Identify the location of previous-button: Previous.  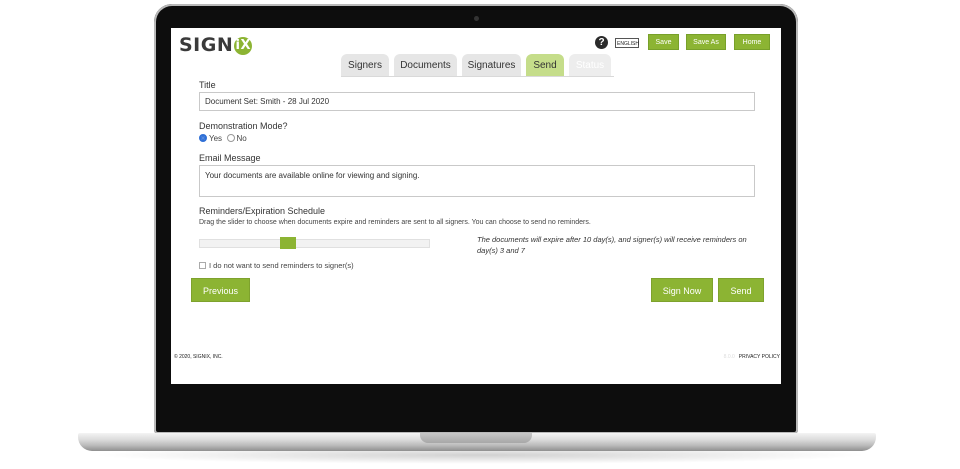
(220, 290).